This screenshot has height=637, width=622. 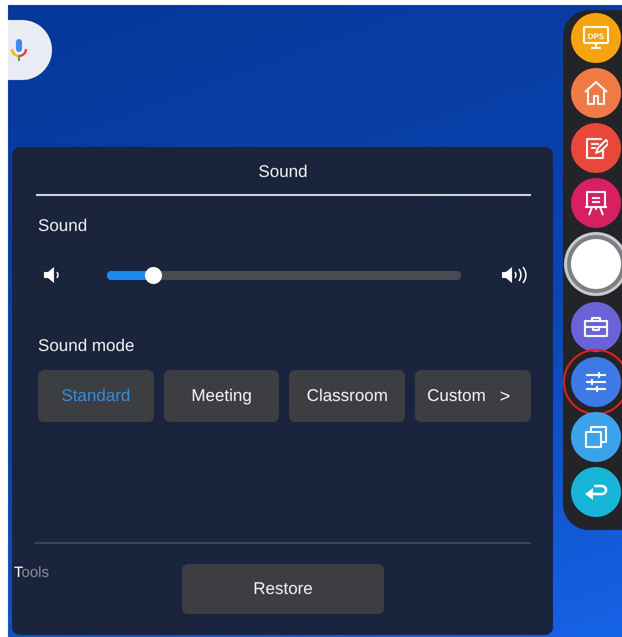 I want to click on sound-label: Sound, so click(x=63, y=226).